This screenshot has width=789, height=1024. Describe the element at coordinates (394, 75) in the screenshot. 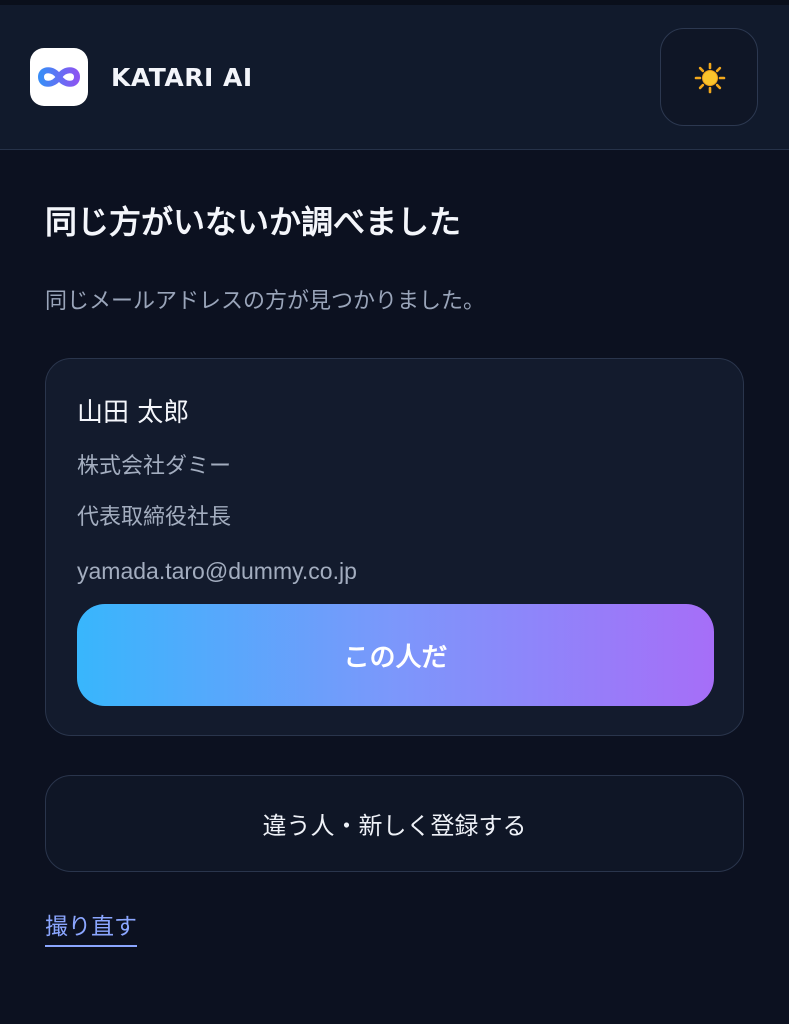

I see `app-header: KATARI AI` at that location.